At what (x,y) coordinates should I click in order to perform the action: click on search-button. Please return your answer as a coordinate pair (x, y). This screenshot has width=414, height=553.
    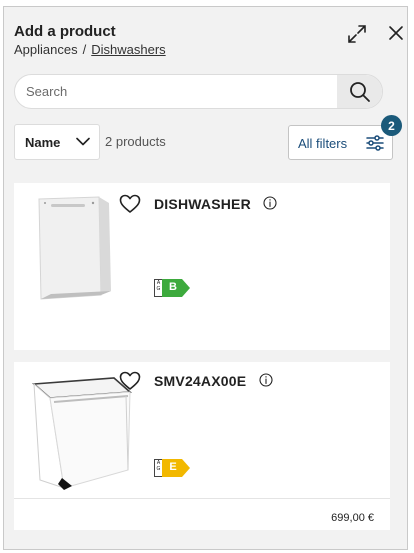
    Looking at the image, I should click on (359, 91).